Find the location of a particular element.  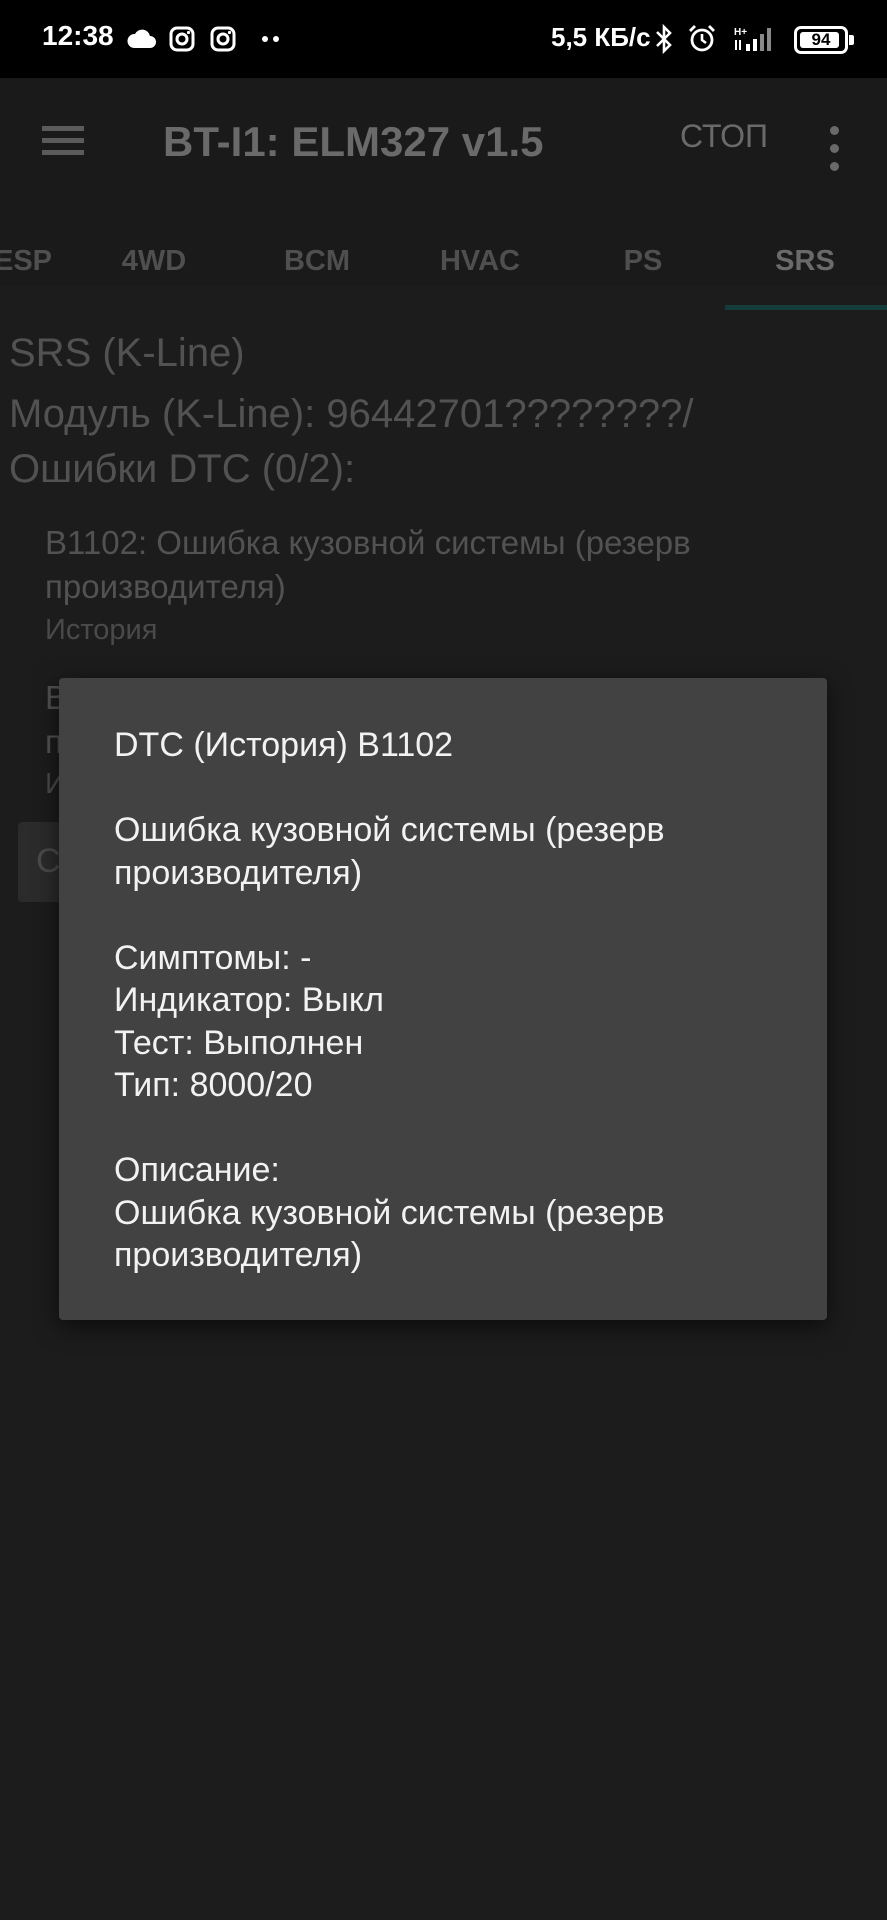

network-speed: 5,5 КБ/с is located at coordinates (601, 37).